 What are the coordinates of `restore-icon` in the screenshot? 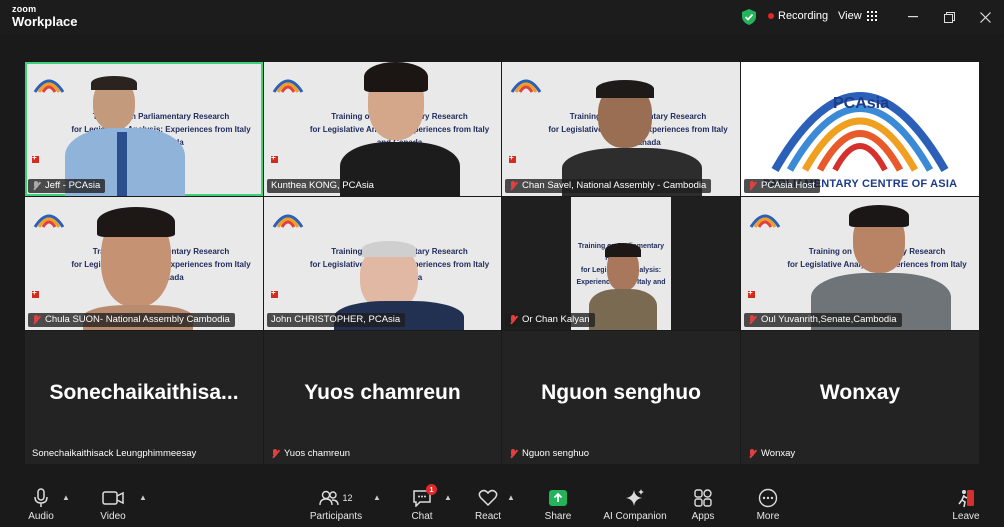 It's located at (949, 17).